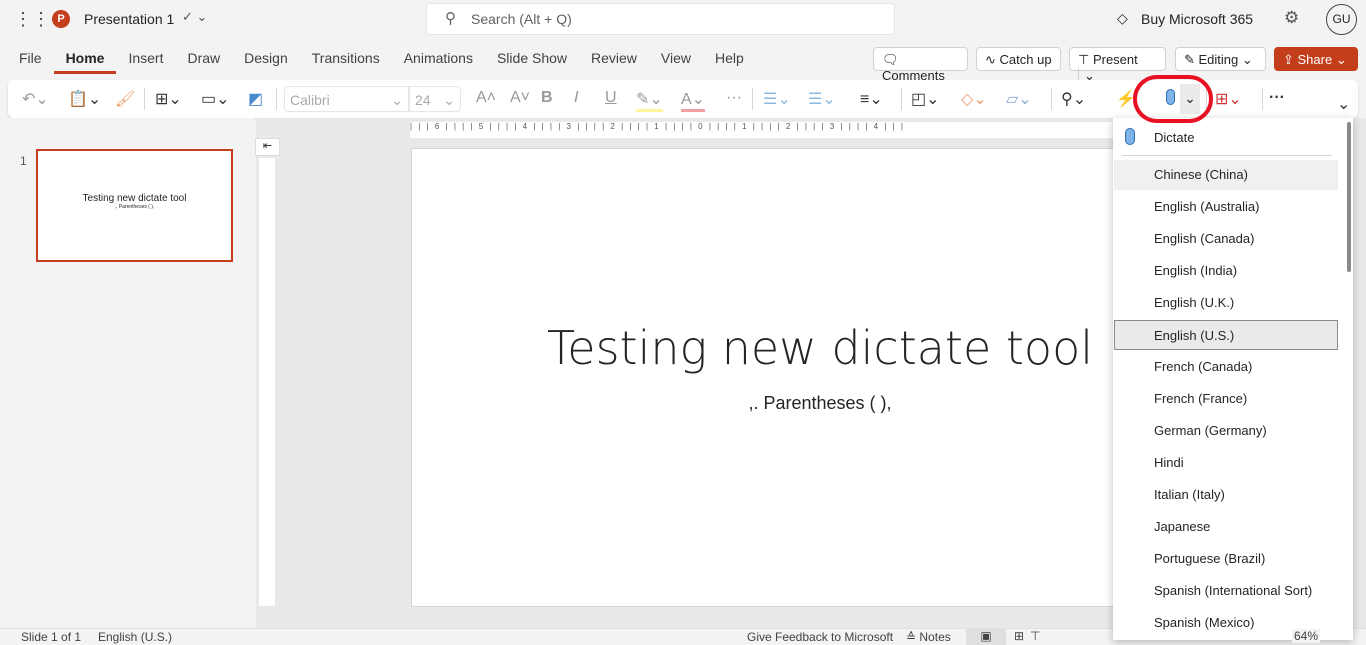 This screenshot has height=645, width=1366. What do you see at coordinates (822, 99) in the screenshot?
I see `numbering-icon: ☰⌄` at bounding box center [822, 99].